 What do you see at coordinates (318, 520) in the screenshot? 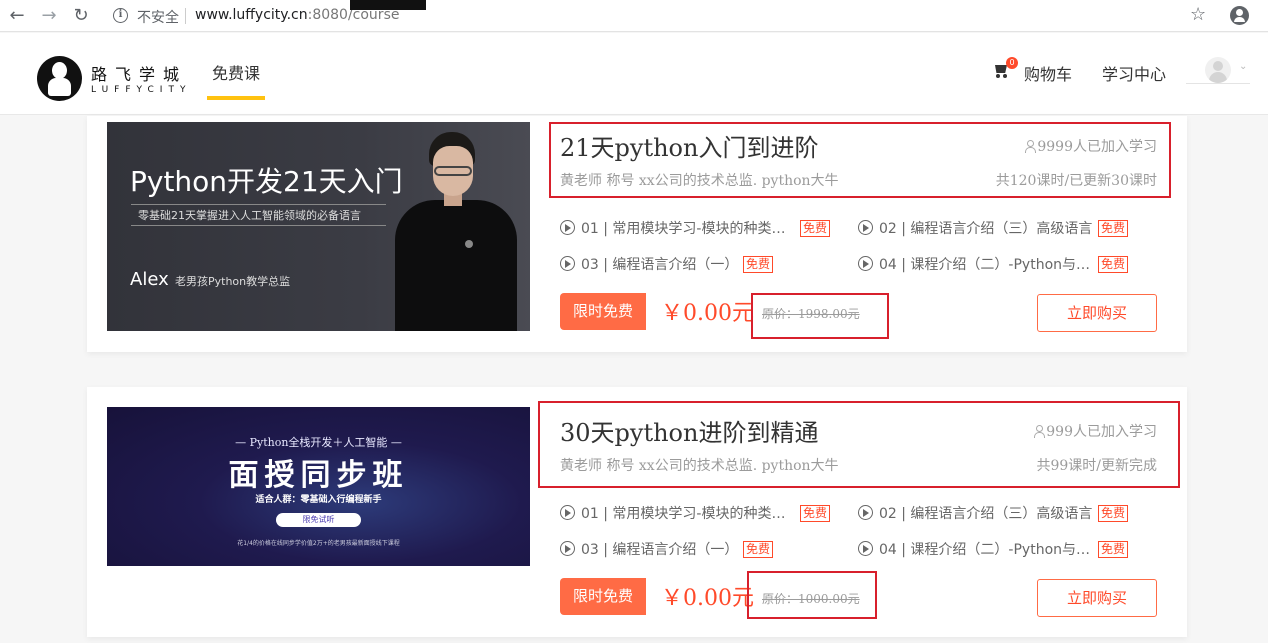
I see `thumb-trial-button: 限免试听` at bounding box center [318, 520].